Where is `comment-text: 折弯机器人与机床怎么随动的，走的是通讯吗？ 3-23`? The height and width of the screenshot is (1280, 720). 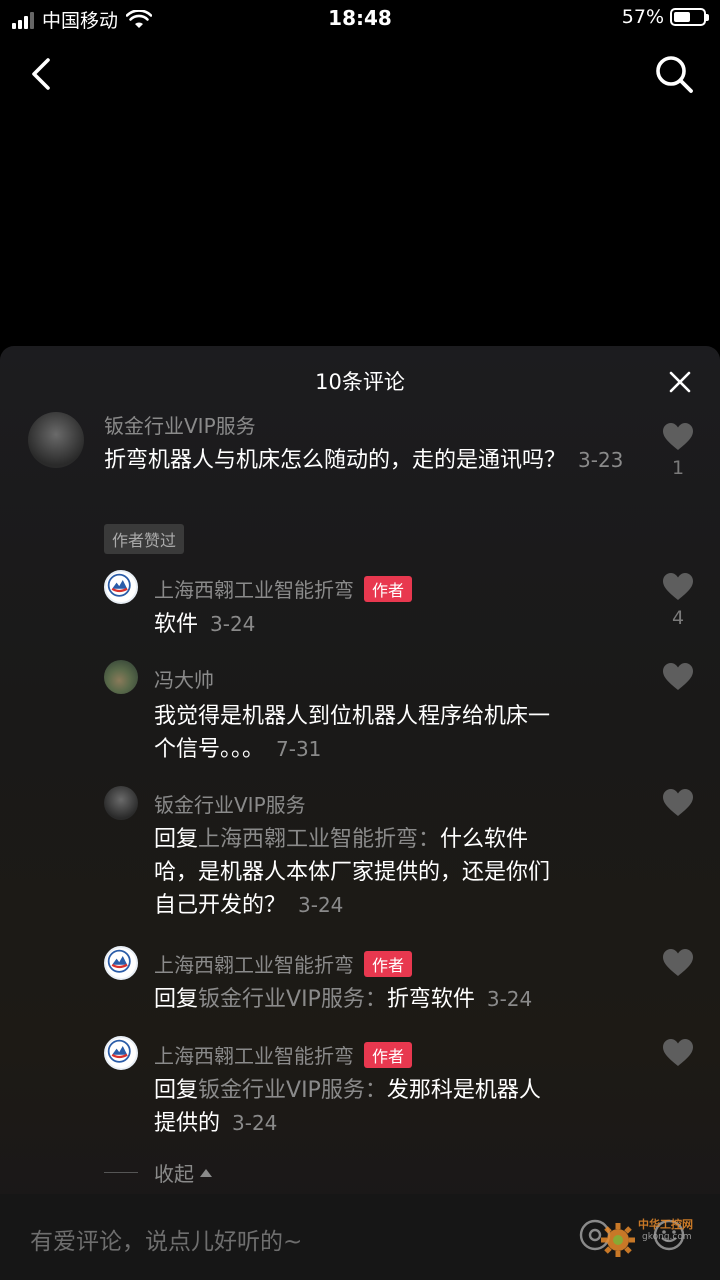
comment-text: 折弯机器人与机床怎么随动的，走的是通讯吗？ 3-23 is located at coordinates (364, 460).